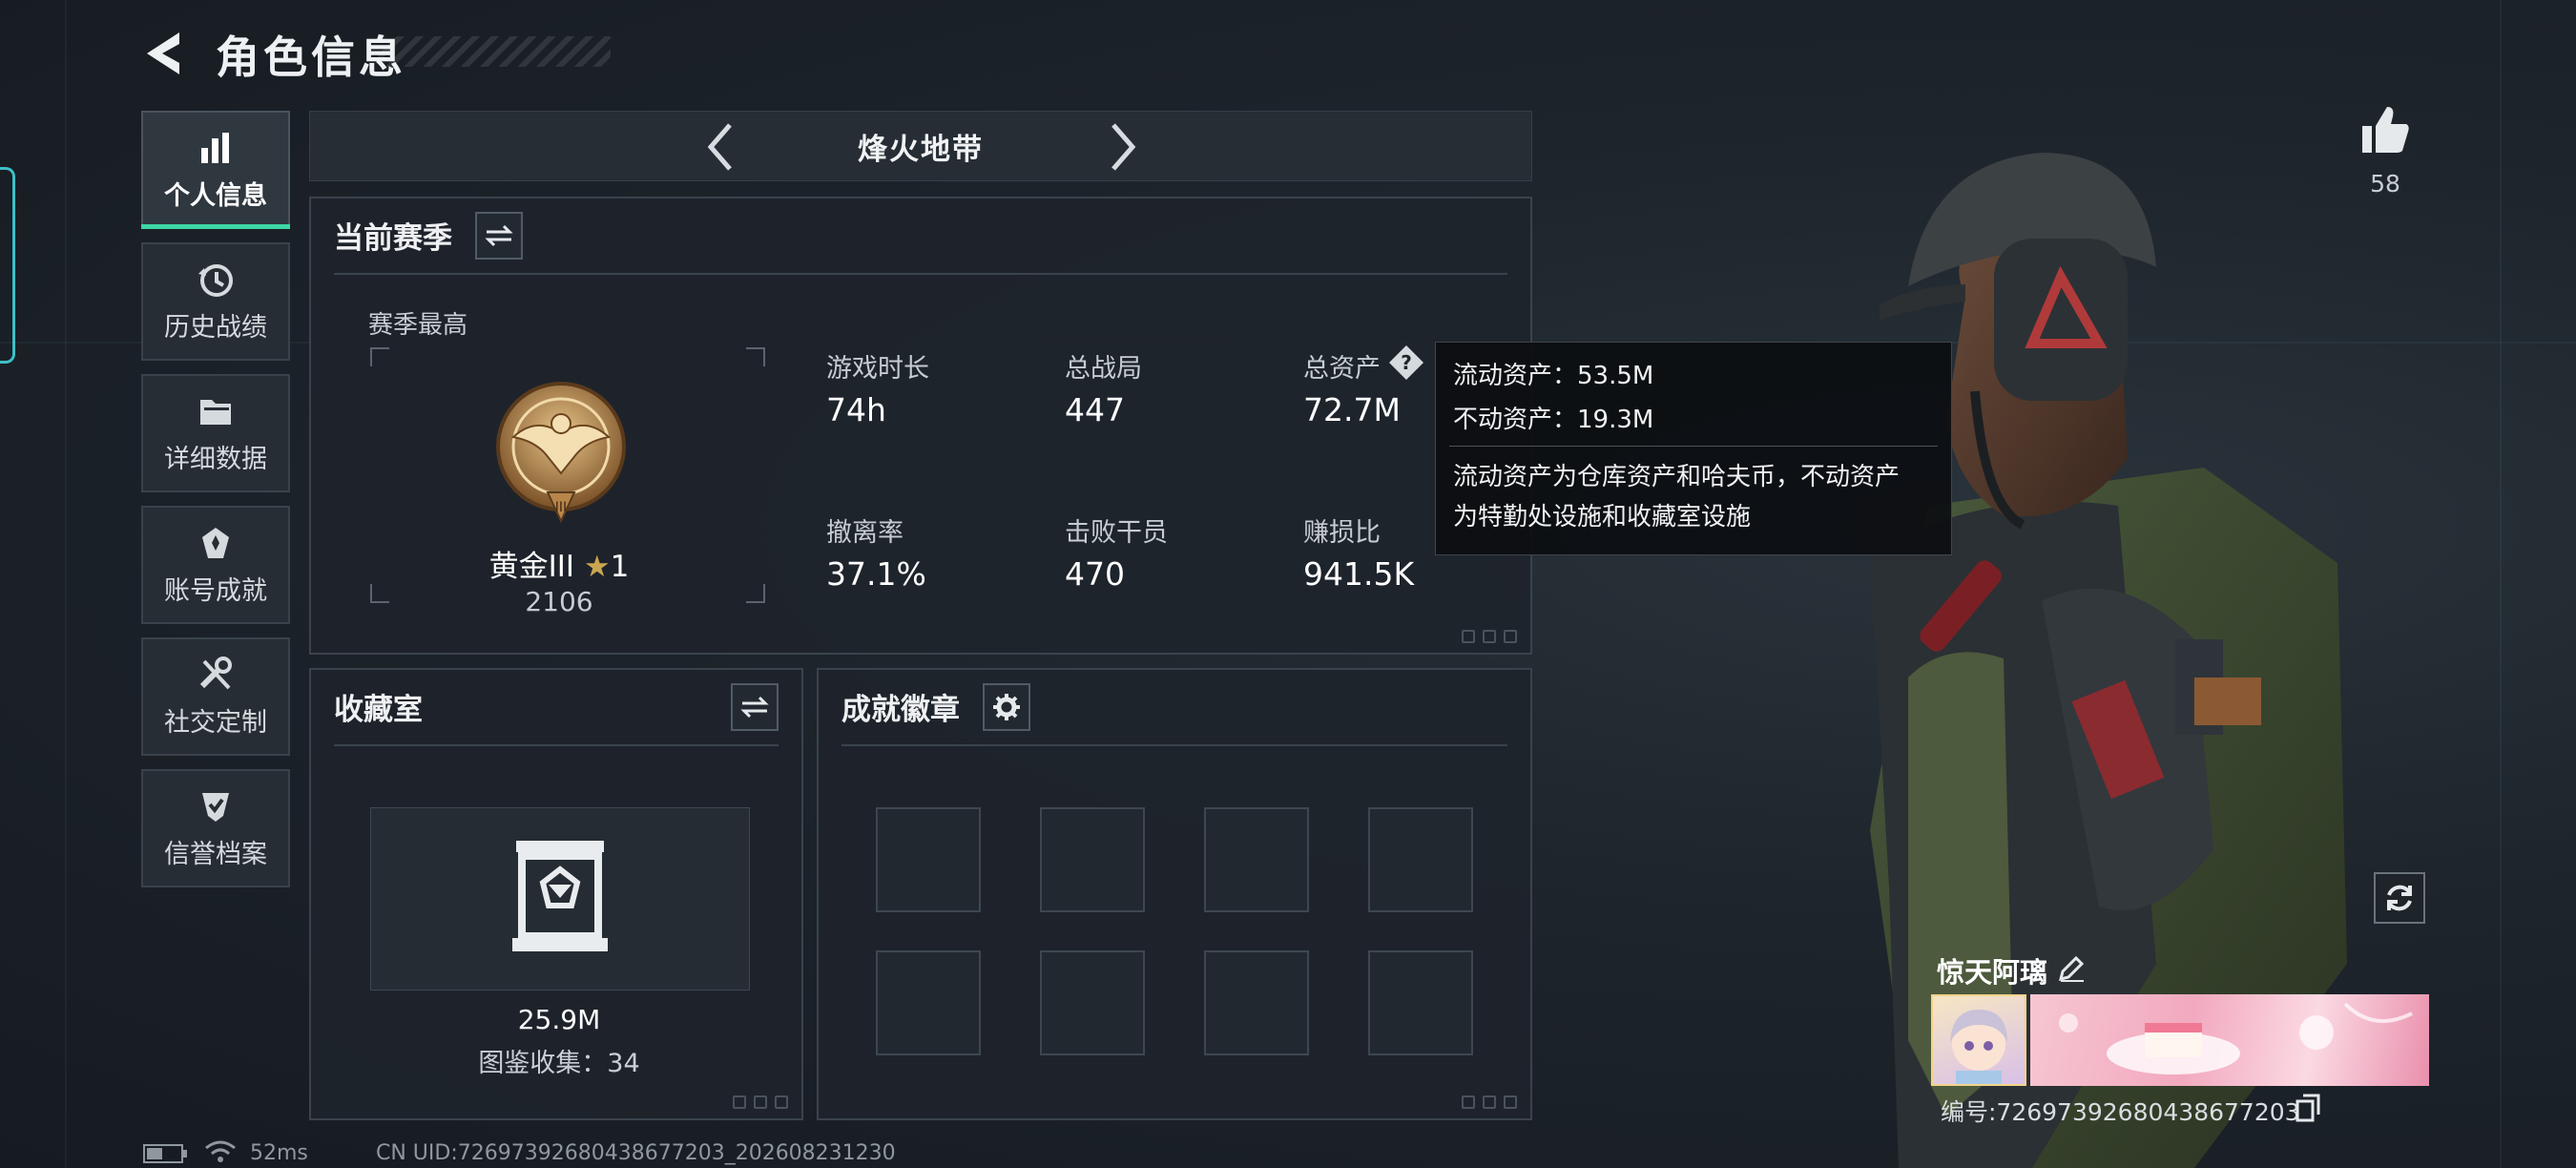  Describe the element at coordinates (378, 710) in the screenshot. I see `collection-title: 收藏室` at that location.